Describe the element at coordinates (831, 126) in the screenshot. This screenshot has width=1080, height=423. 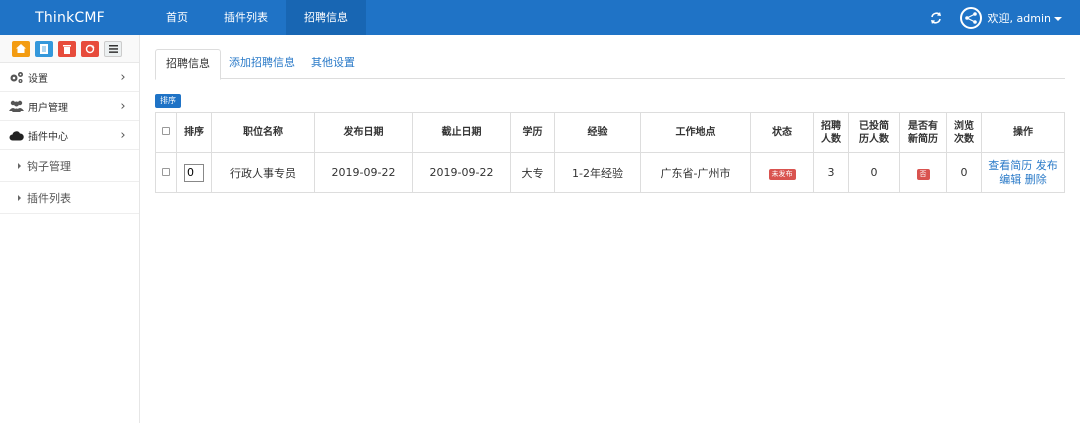
I see `header-hires-line1: 招聘` at that location.